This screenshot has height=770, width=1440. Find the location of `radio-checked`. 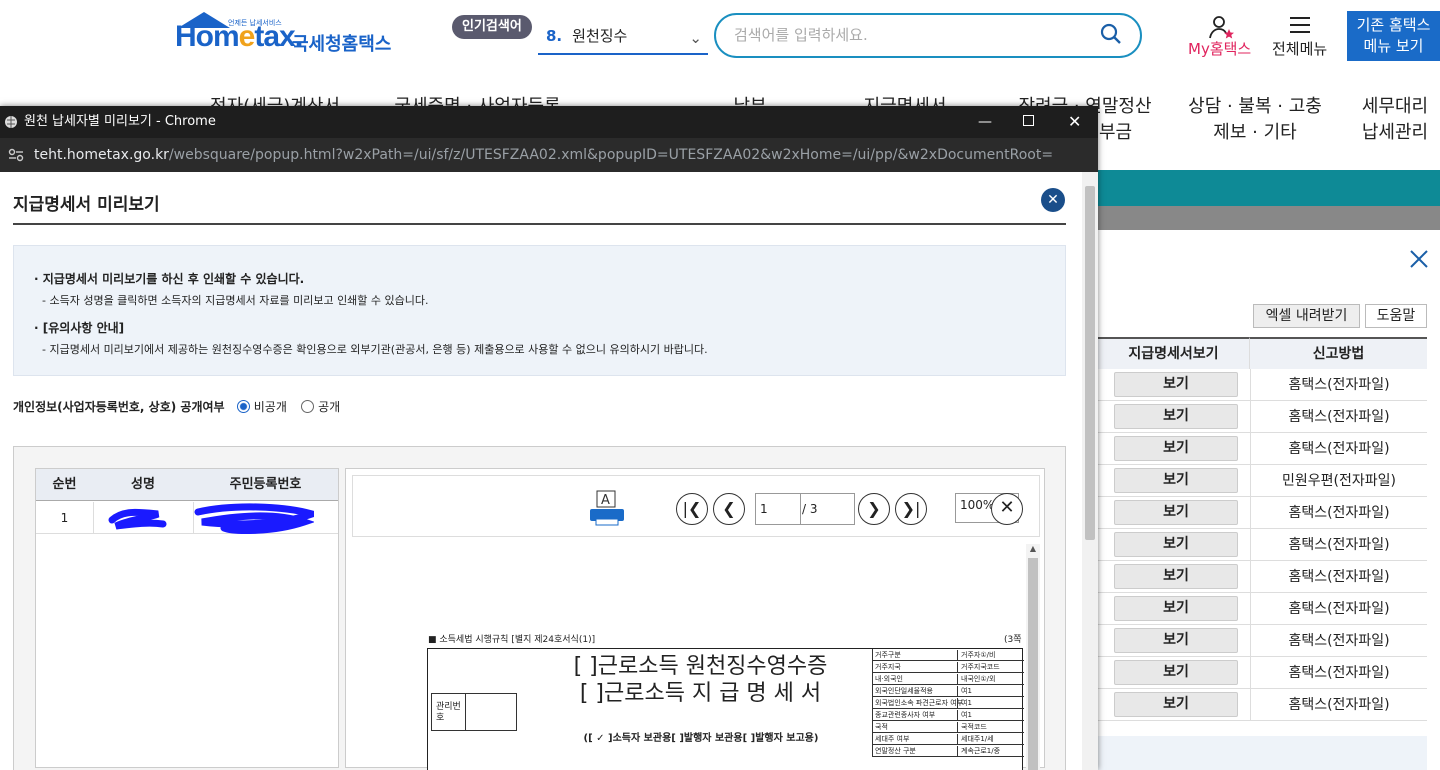

radio-checked is located at coordinates (243, 406).